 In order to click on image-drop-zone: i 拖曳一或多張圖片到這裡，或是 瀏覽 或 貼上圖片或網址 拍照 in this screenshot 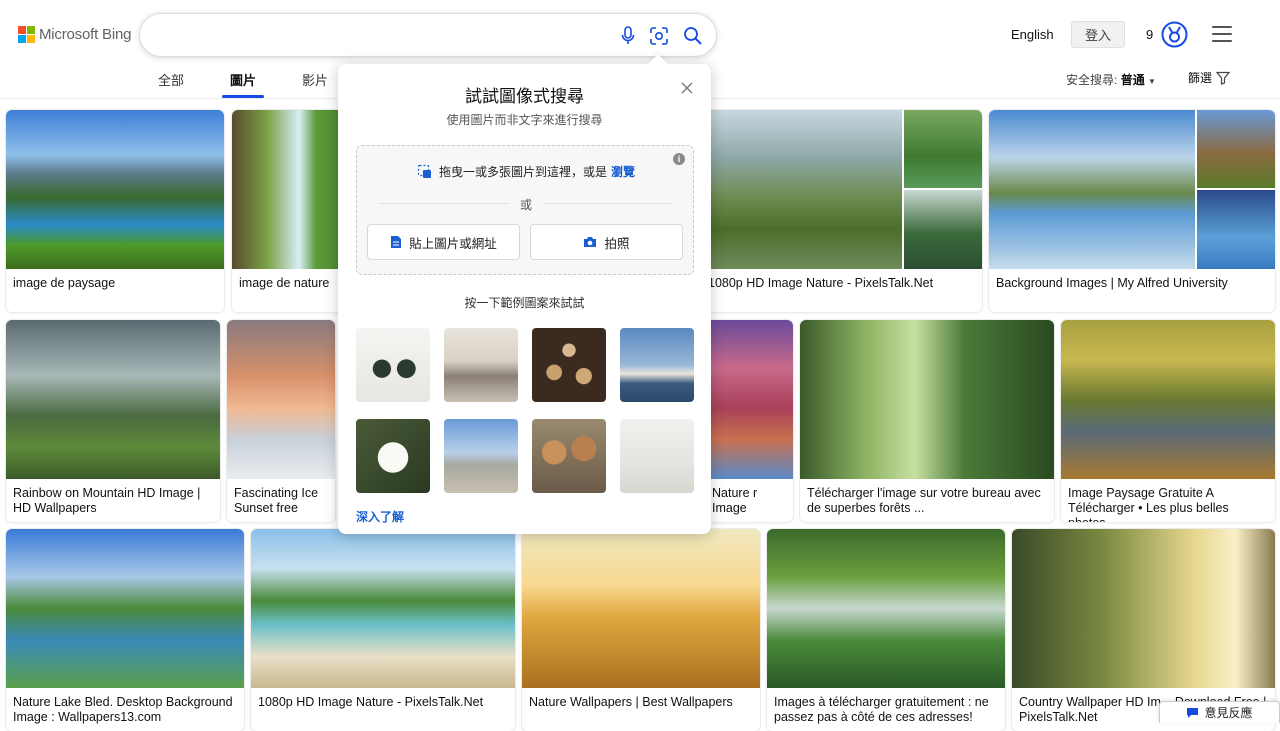, I will do `click(525, 210)`.